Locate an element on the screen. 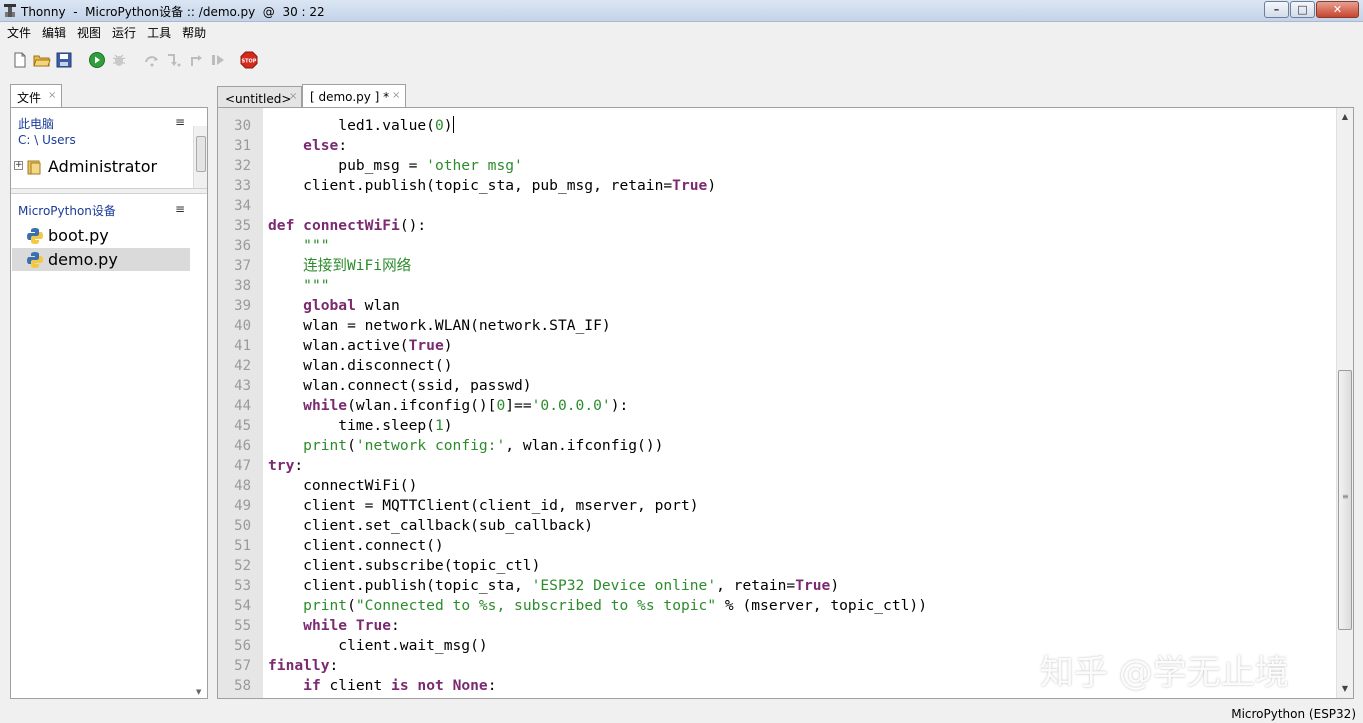  code-text: wlan.disconnect() is located at coordinates (360, 366).